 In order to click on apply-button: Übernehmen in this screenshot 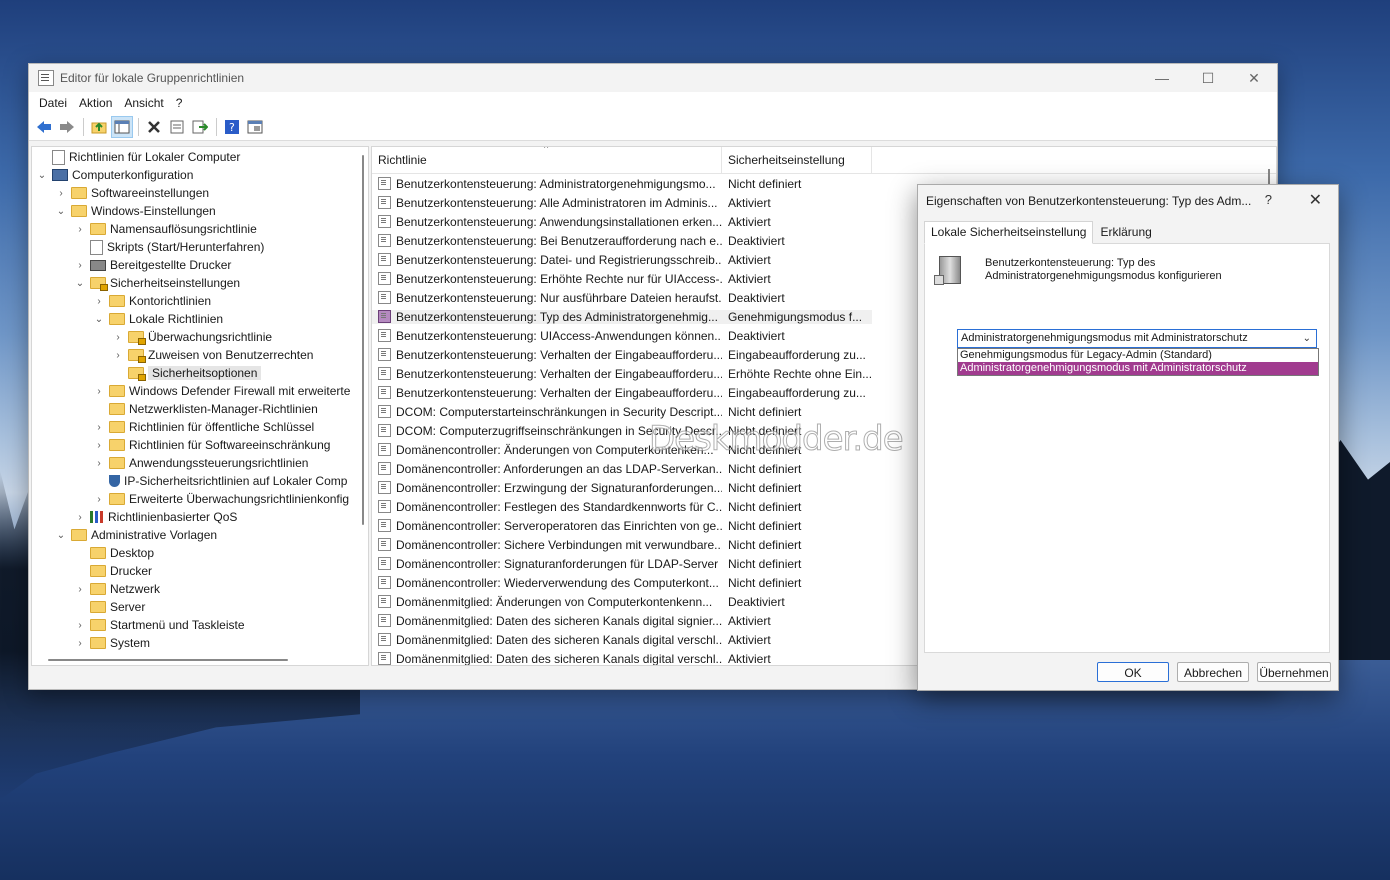, I will do `click(1294, 672)`.